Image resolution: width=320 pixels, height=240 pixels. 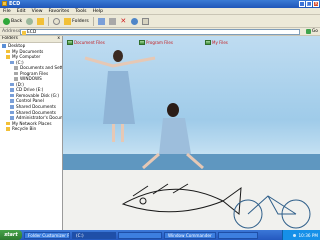 What do you see at coordinates (31, 39) in the screenshot?
I see `folders-pane-header: Folders x` at bounding box center [31, 39].